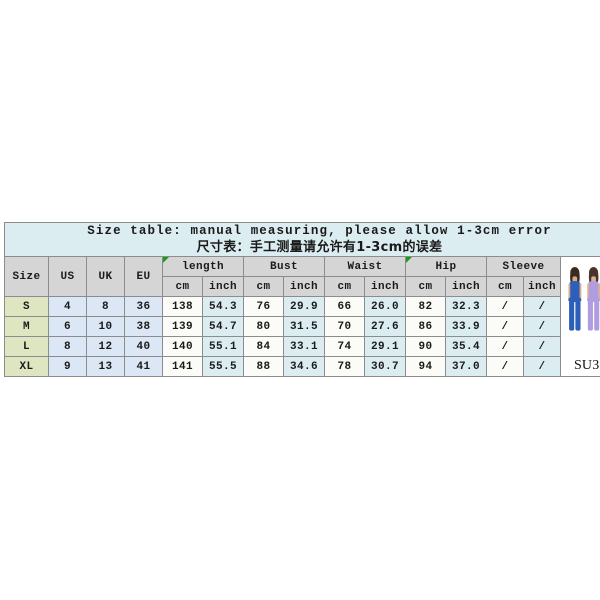  What do you see at coordinates (223, 306) in the screenshot?
I see `cell-length-inch: 54.3` at bounding box center [223, 306].